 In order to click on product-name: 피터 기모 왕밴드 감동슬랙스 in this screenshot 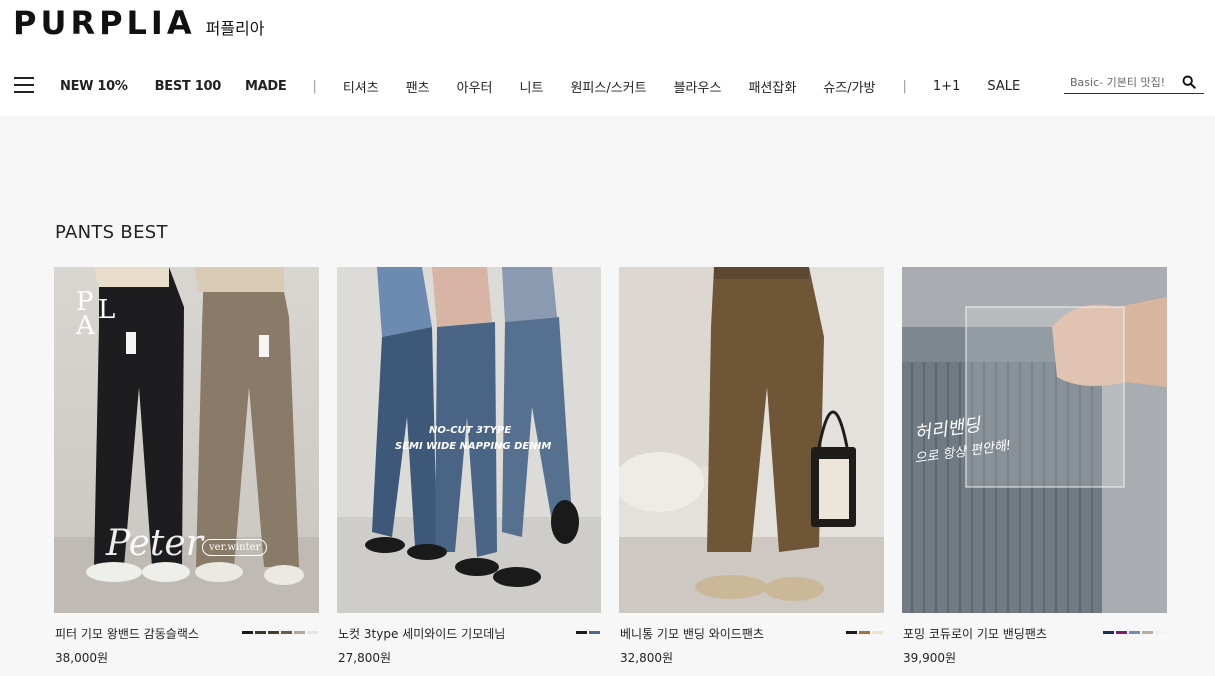, I will do `click(127, 633)`.